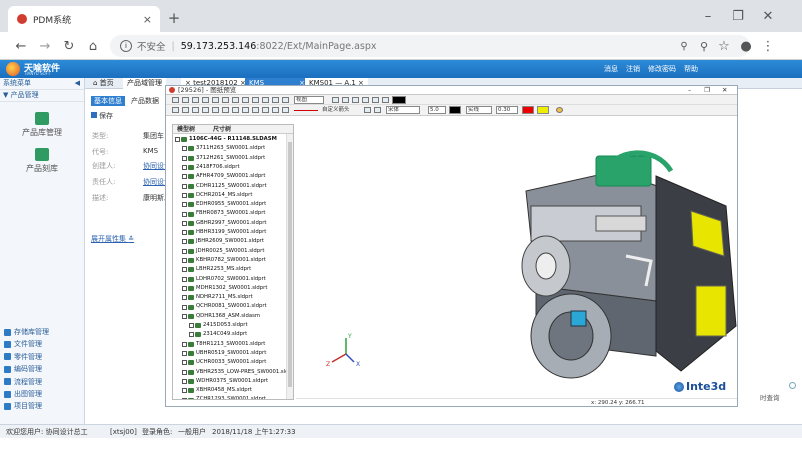  I want to click on tree-item: JBHR2609_SW0001.sldprt, so click(223, 241).